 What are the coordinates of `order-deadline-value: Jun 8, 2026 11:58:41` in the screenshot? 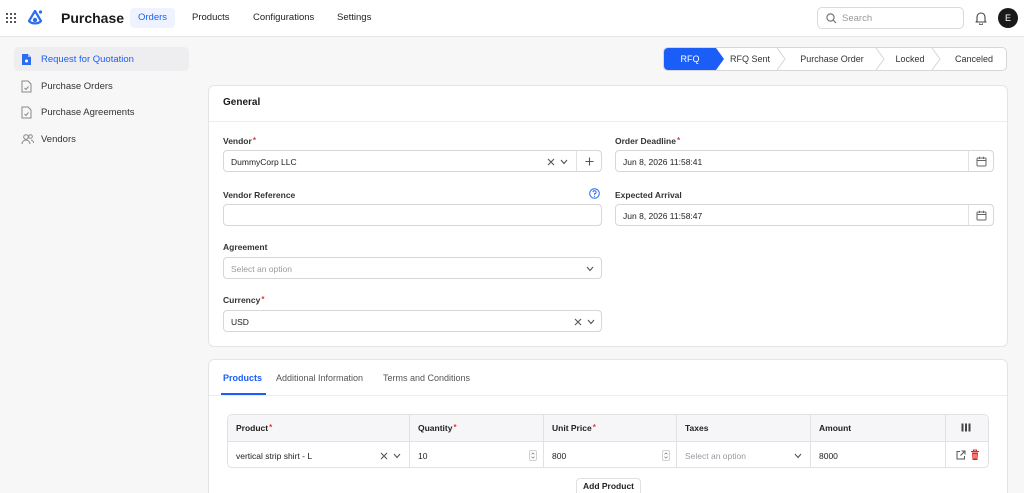 It's located at (663, 162).